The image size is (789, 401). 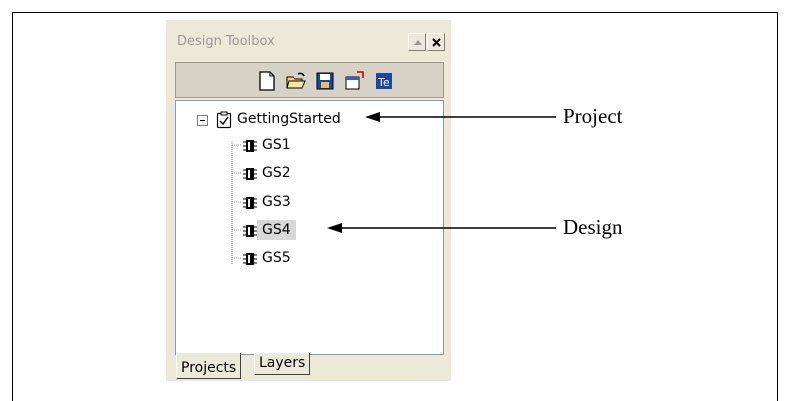 What do you see at coordinates (276, 202) in the screenshot?
I see `design-label: GS3` at bounding box center [276, 202].